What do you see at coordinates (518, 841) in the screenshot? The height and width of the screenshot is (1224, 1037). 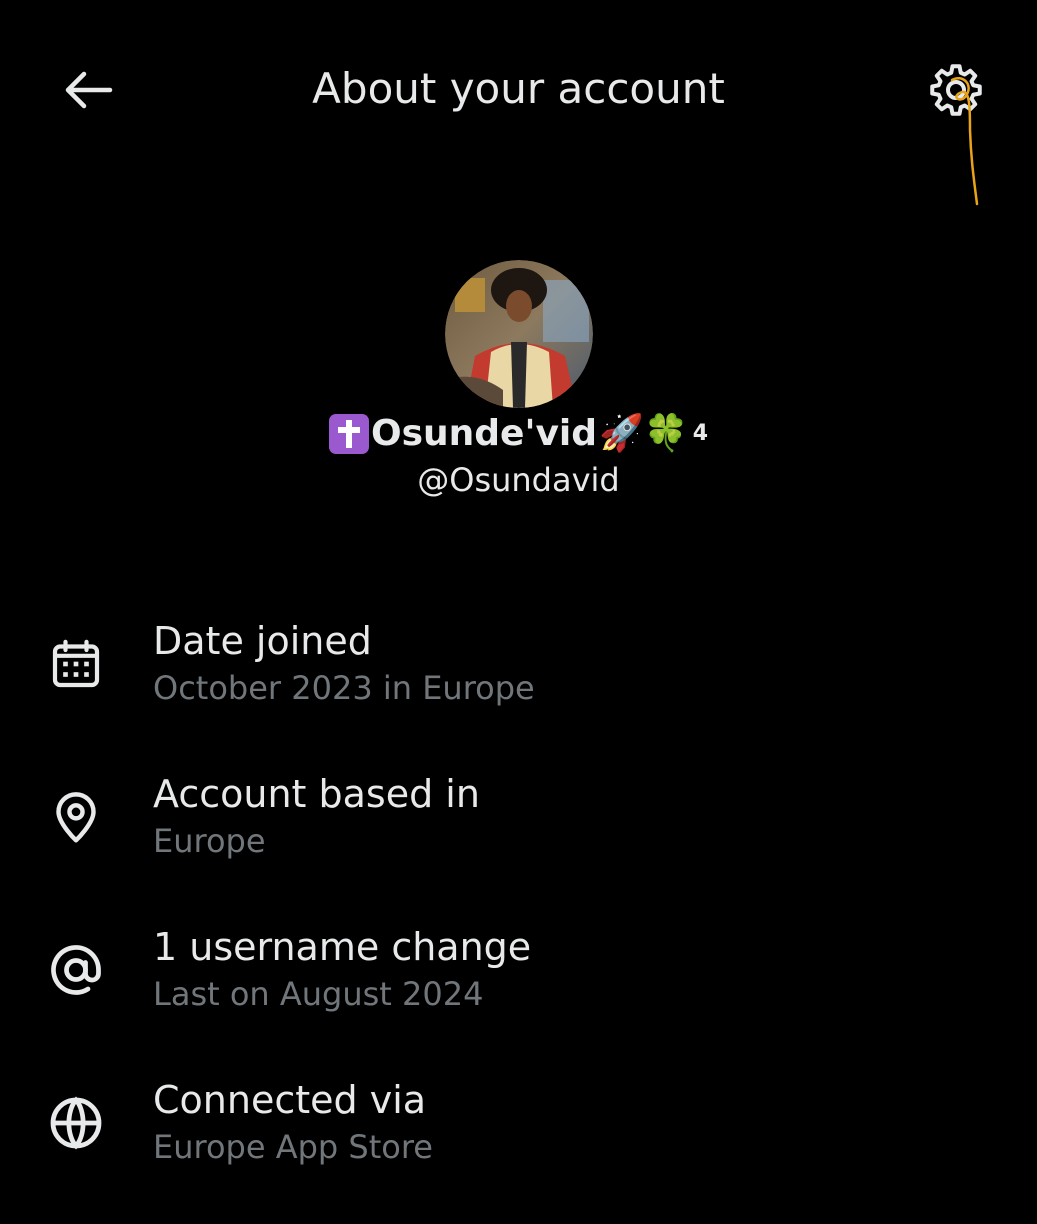 I see `info-row-account-based-in: Account based in Europe` at bounding box center [518, 841].